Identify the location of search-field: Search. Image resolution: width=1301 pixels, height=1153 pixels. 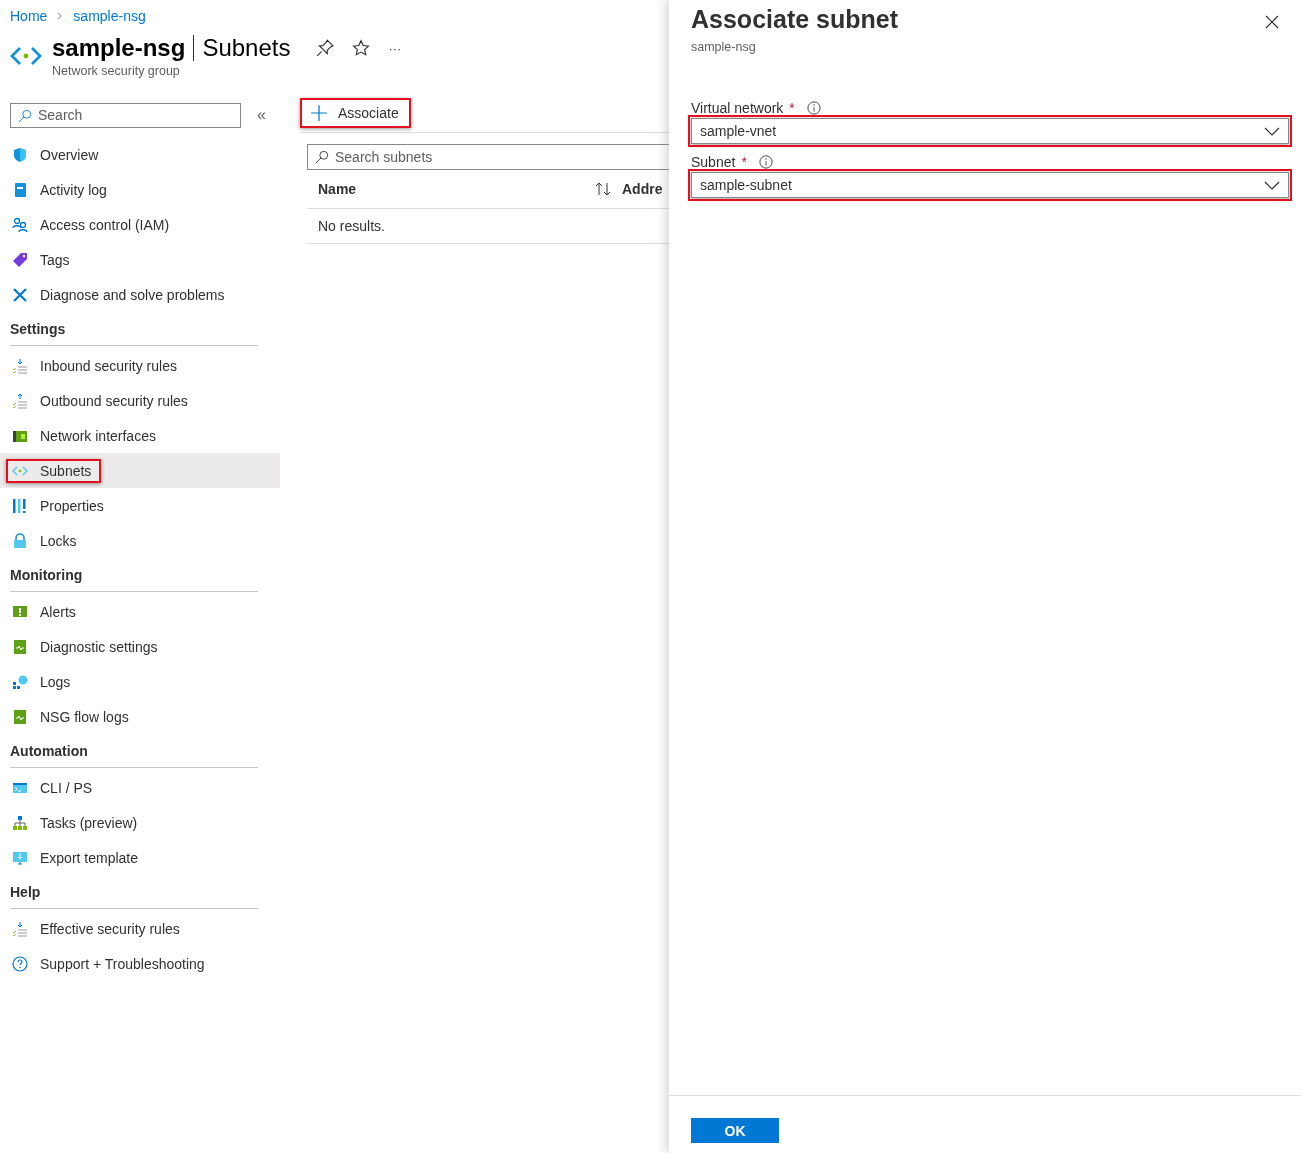
(125, 115).